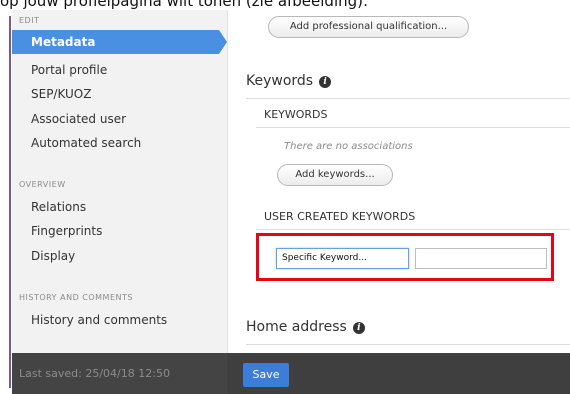  I want to click on keywords-subdivider, so click(413, 127).